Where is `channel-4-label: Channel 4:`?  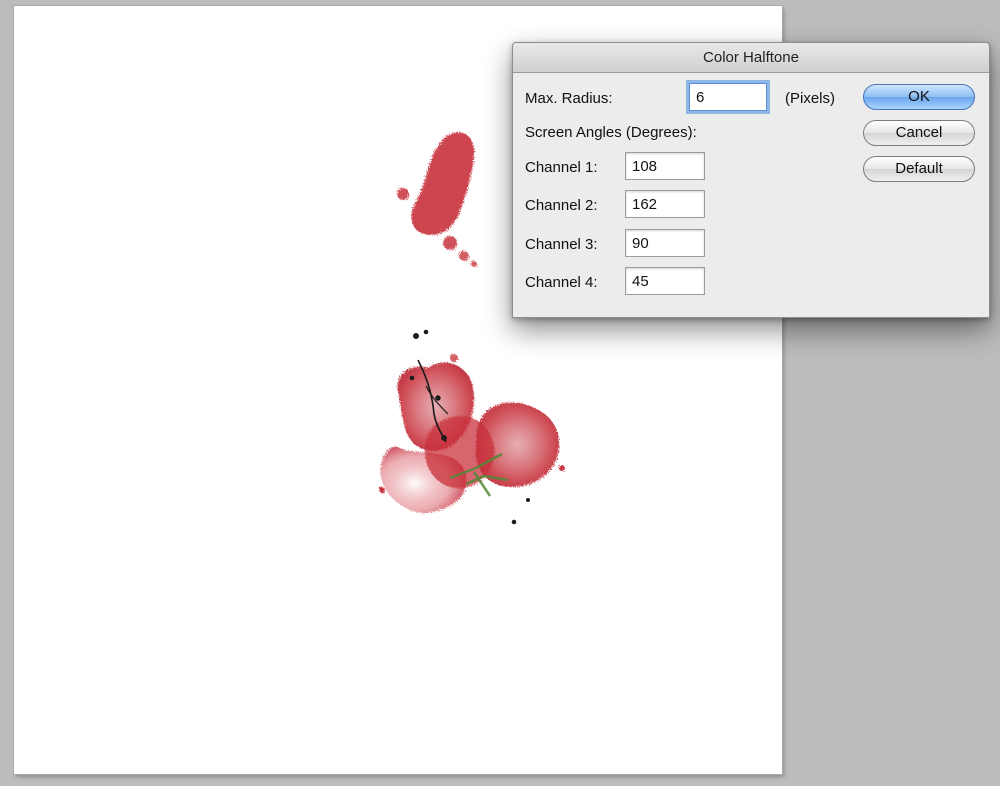
channel-4-label: Channel 4: is located at coordinates (561, 282).